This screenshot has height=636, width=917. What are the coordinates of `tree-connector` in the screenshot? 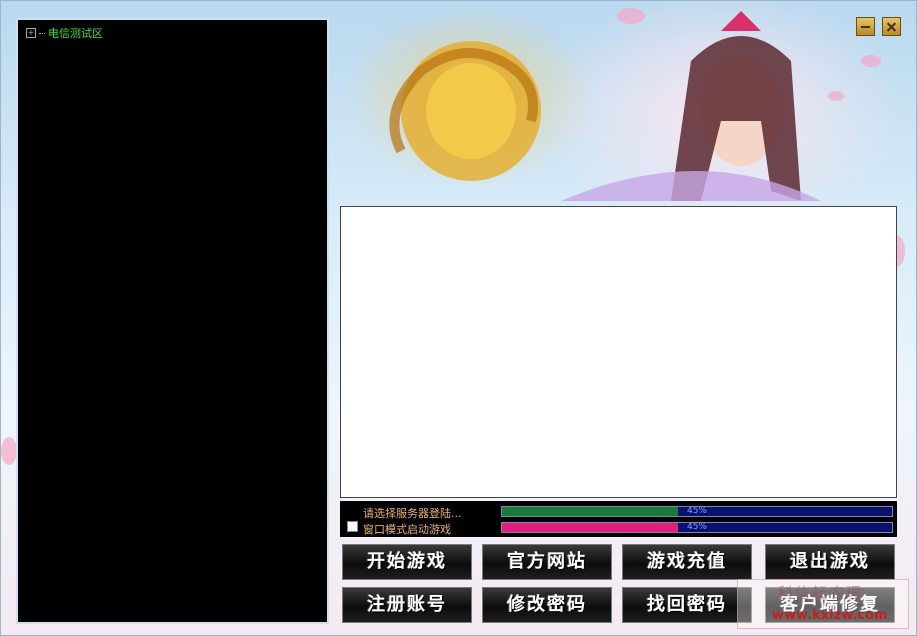 It's located at (42, 33).